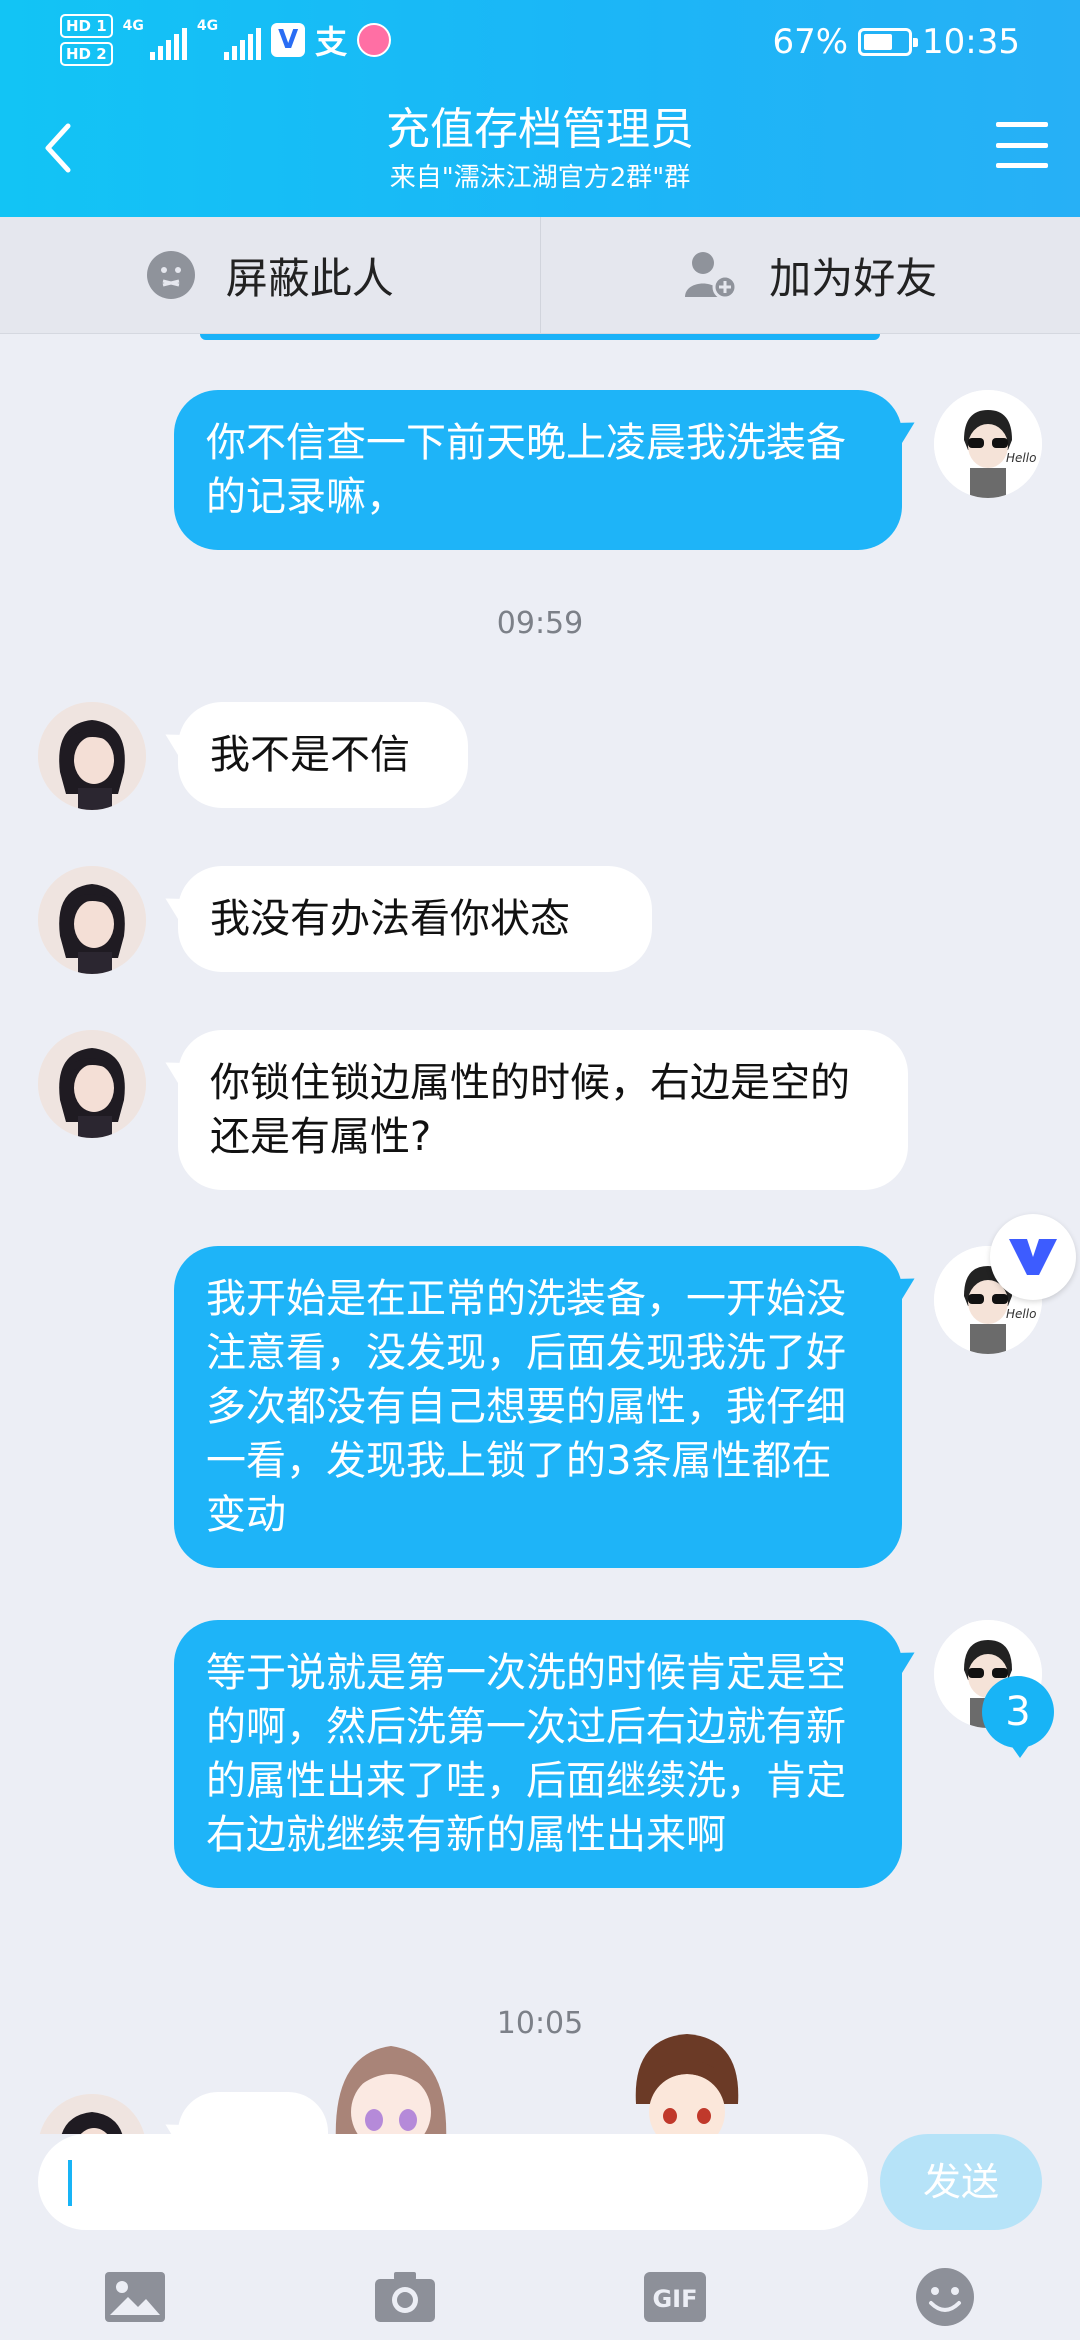 This screenshot has height=2340, width=1080. What do you see at coordinates (540, 2237) in the screenshot?
I see `input-bar: 发送 GIF` at bounding box center [540, 2237].